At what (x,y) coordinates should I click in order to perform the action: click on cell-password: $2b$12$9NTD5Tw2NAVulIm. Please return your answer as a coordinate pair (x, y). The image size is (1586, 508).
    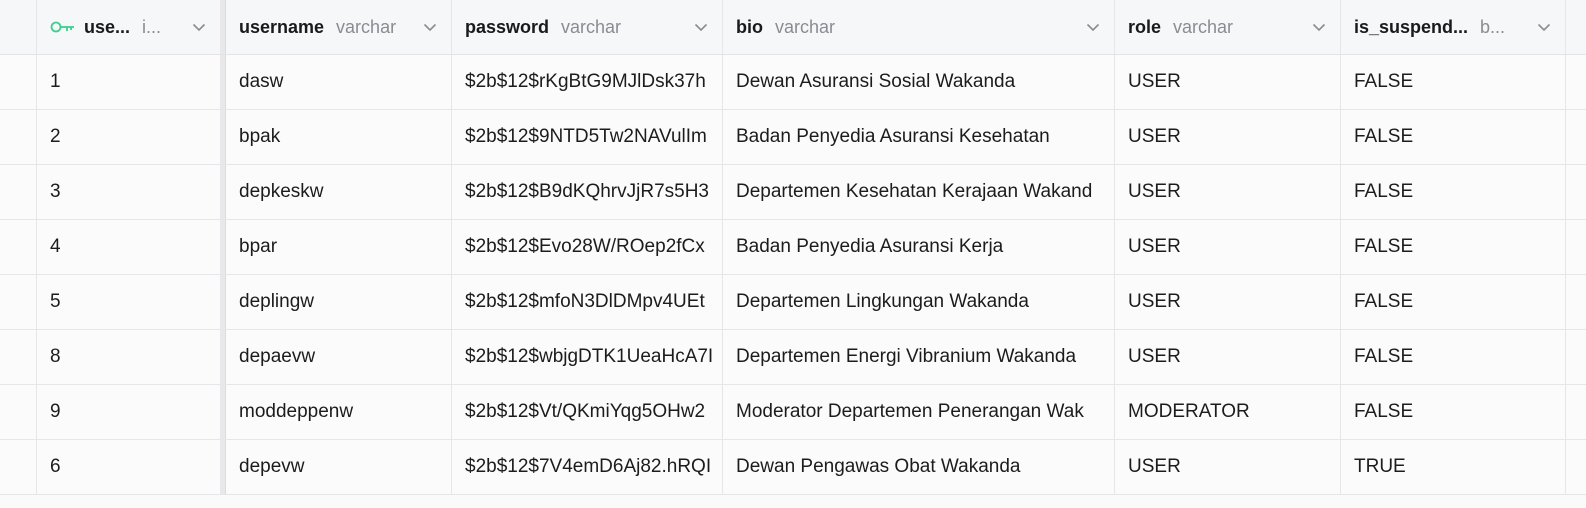
    Looking at the image, I should click on (587, 137).